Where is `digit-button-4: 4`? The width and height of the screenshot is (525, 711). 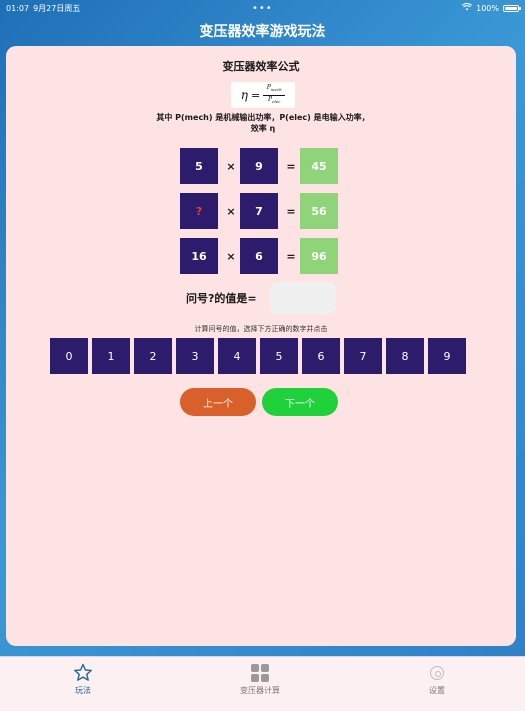
digit-button-4: 4 is located at coordinates (237, 356).